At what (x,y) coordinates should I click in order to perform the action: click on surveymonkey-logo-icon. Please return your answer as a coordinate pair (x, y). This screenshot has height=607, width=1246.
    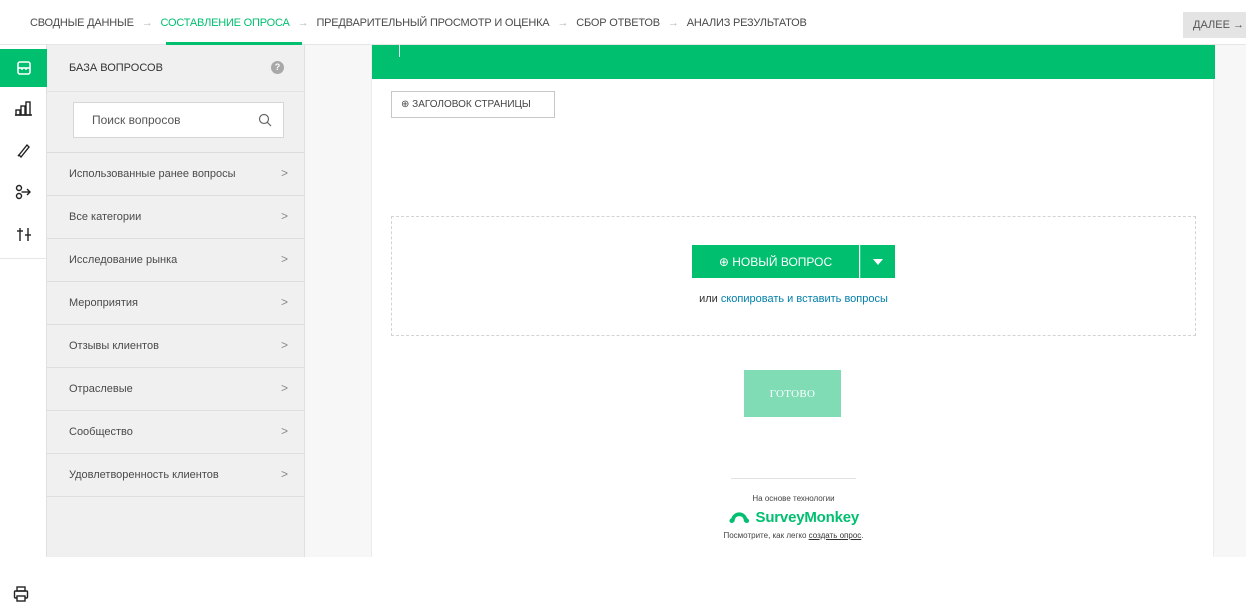
    Looking at the image, I should click on (739, 518).